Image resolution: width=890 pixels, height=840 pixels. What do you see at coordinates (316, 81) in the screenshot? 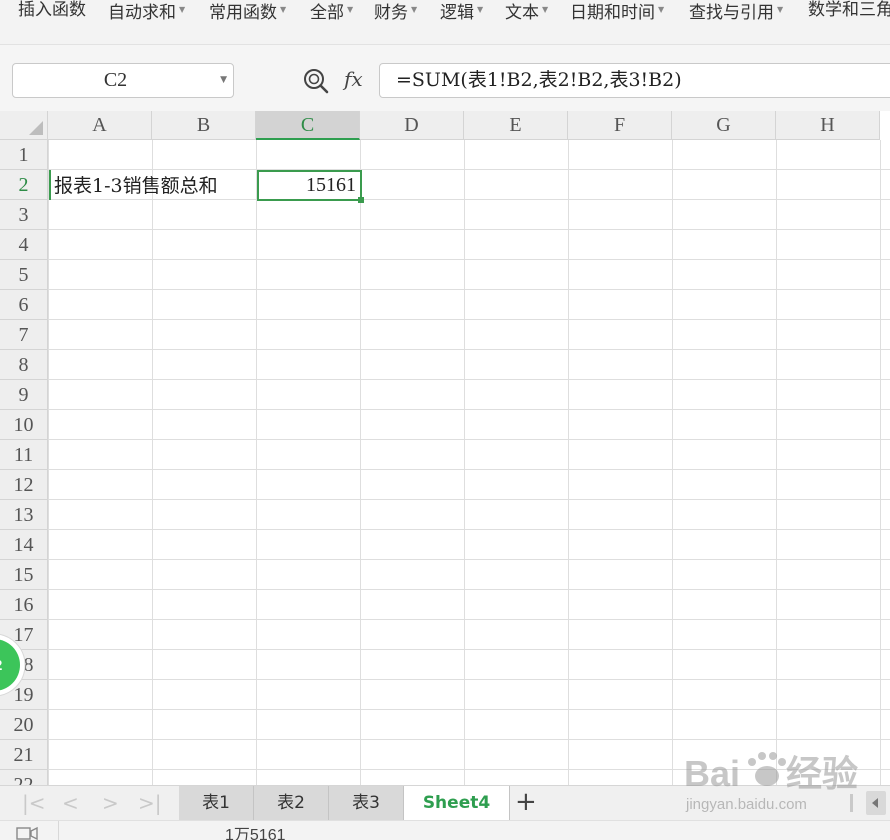
I see `find-function-icon` at bounding box center [316, 81].